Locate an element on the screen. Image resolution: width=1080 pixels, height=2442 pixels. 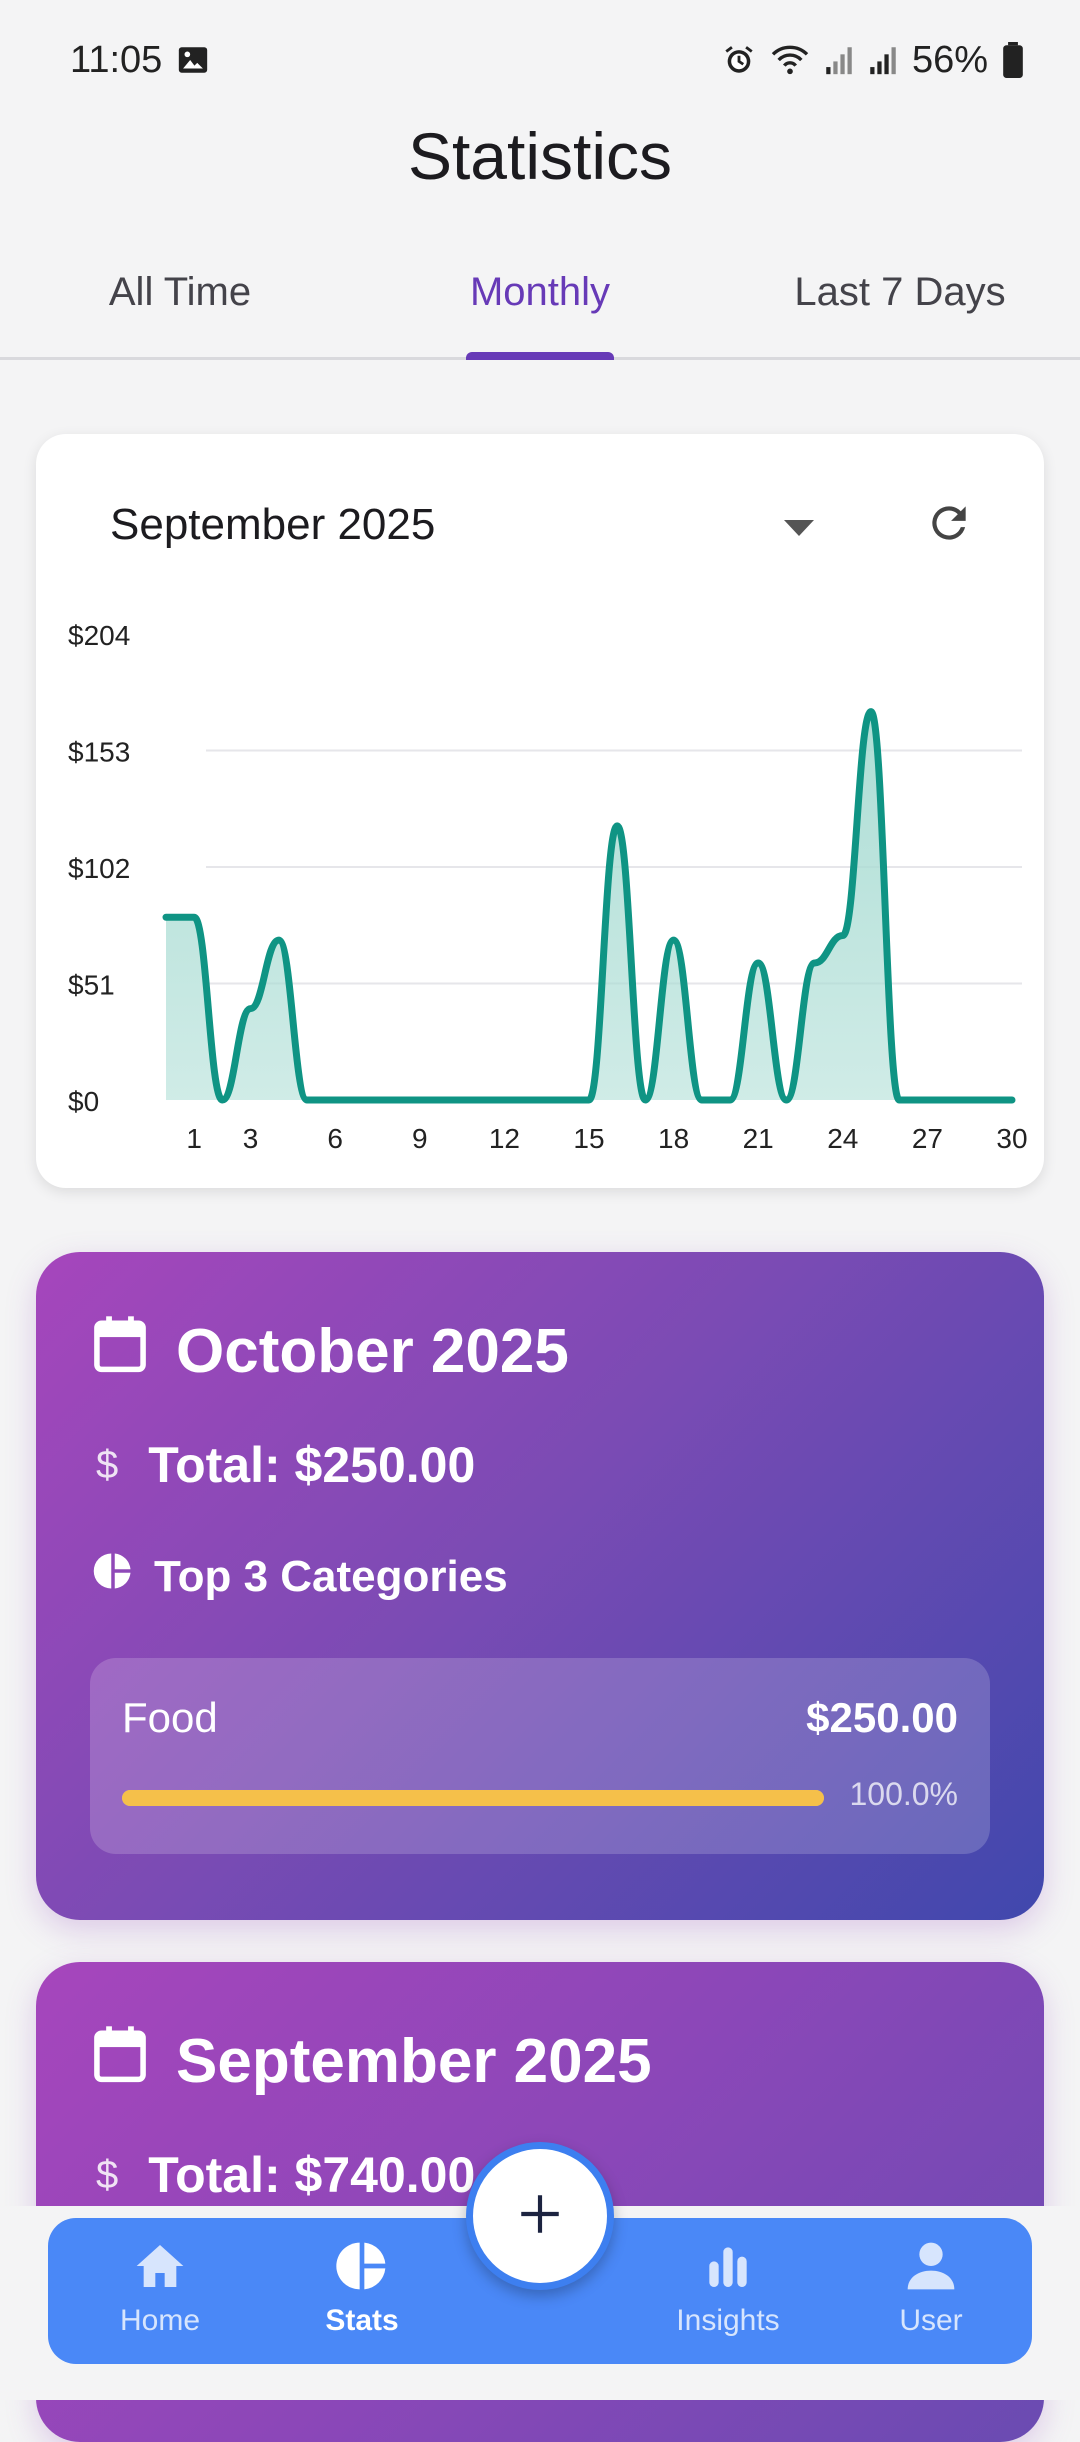
month-total-text: Total: $740.00 is located at coordinates (312, 2175).